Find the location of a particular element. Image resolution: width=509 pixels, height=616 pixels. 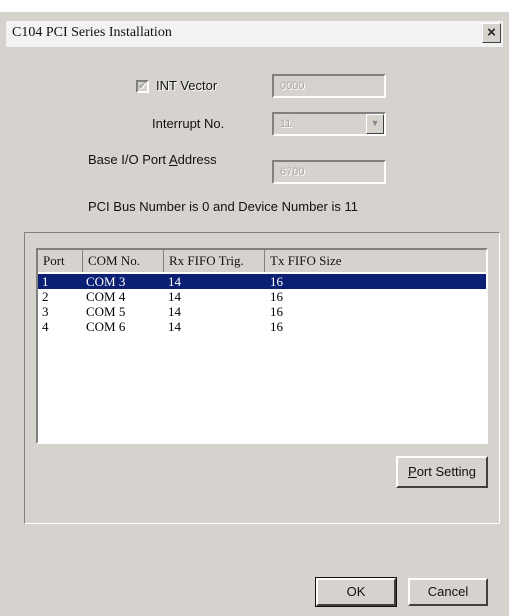

port-setting-mnemonic: P is located at coordinates (412, 471).